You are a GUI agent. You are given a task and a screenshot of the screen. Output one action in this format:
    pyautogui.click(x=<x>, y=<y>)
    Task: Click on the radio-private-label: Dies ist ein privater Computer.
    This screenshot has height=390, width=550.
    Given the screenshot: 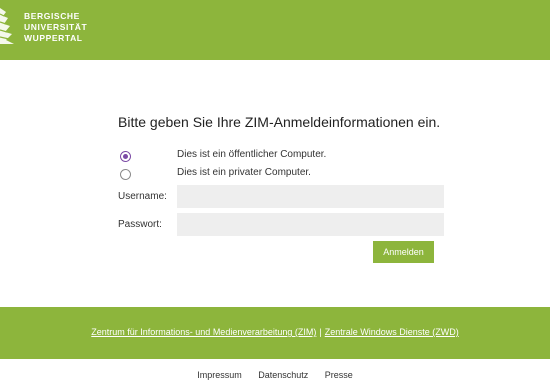 What is the action you would take?
    pyautogui.click(x=244, y=172)
    